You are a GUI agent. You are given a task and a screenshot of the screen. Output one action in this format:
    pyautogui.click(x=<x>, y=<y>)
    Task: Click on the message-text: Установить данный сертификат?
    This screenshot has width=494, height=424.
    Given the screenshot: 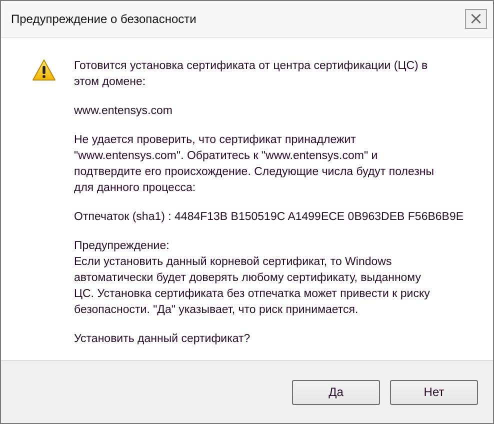 What is the action you would take?
    pyautogui.click(x=163, y=339)
    